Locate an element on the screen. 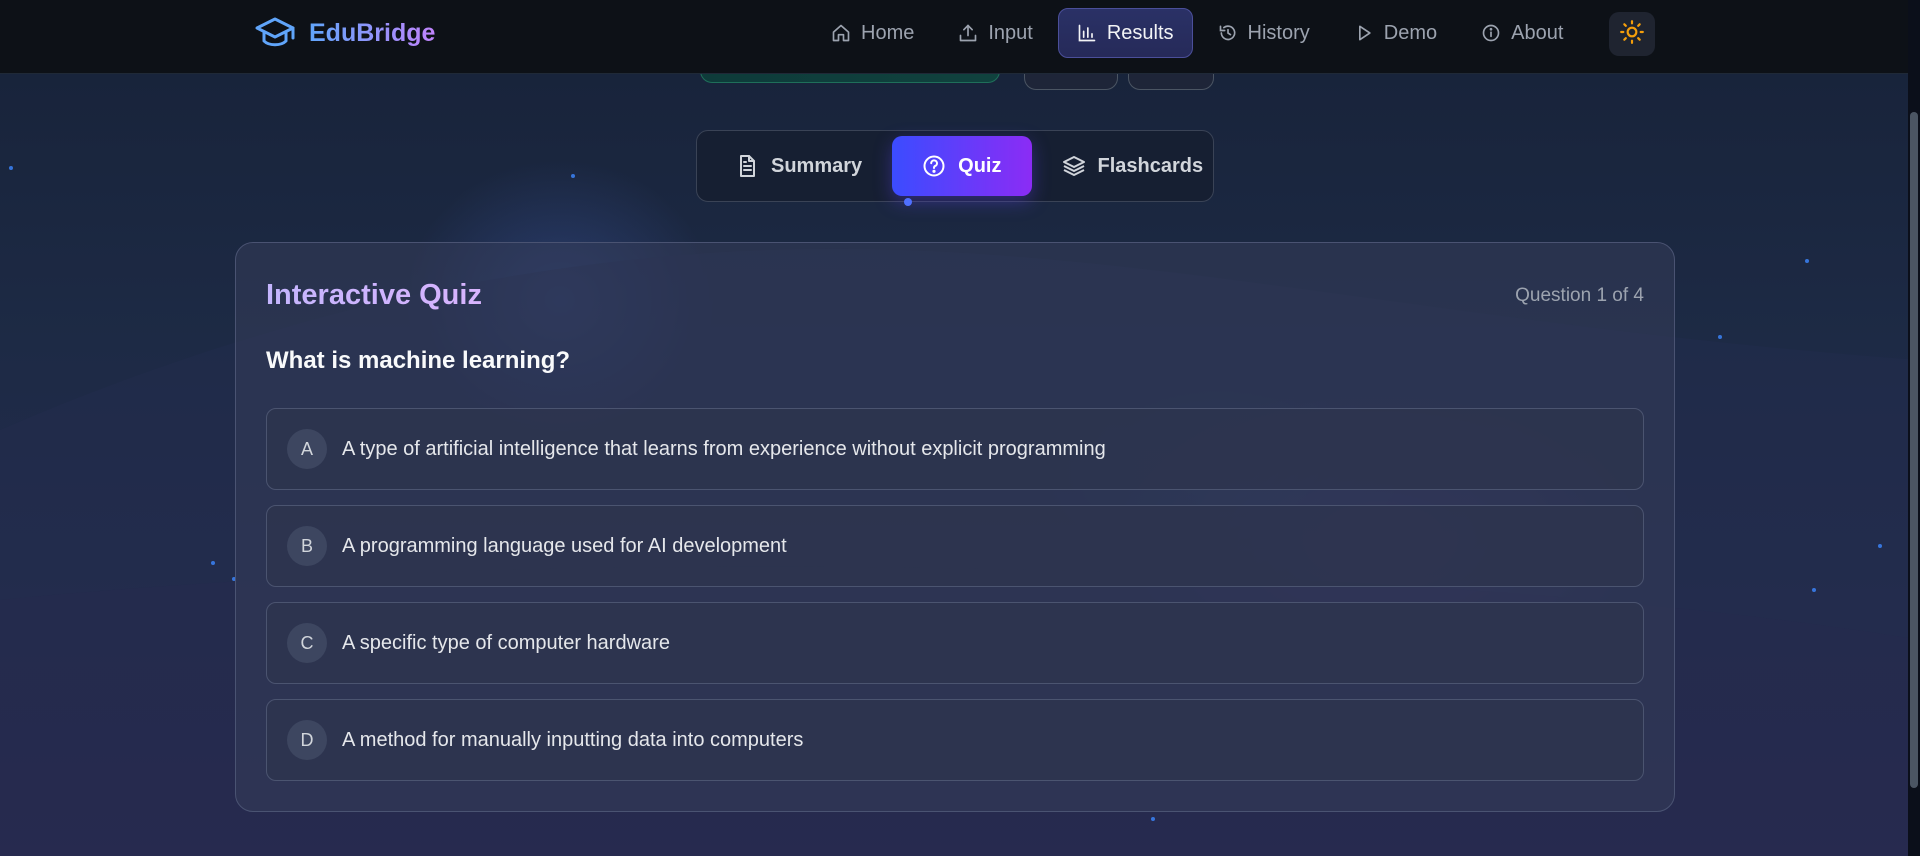 This screenshot has width=1920, height=856. tab-quiz: Quiz is located at coordinates (962, 166).